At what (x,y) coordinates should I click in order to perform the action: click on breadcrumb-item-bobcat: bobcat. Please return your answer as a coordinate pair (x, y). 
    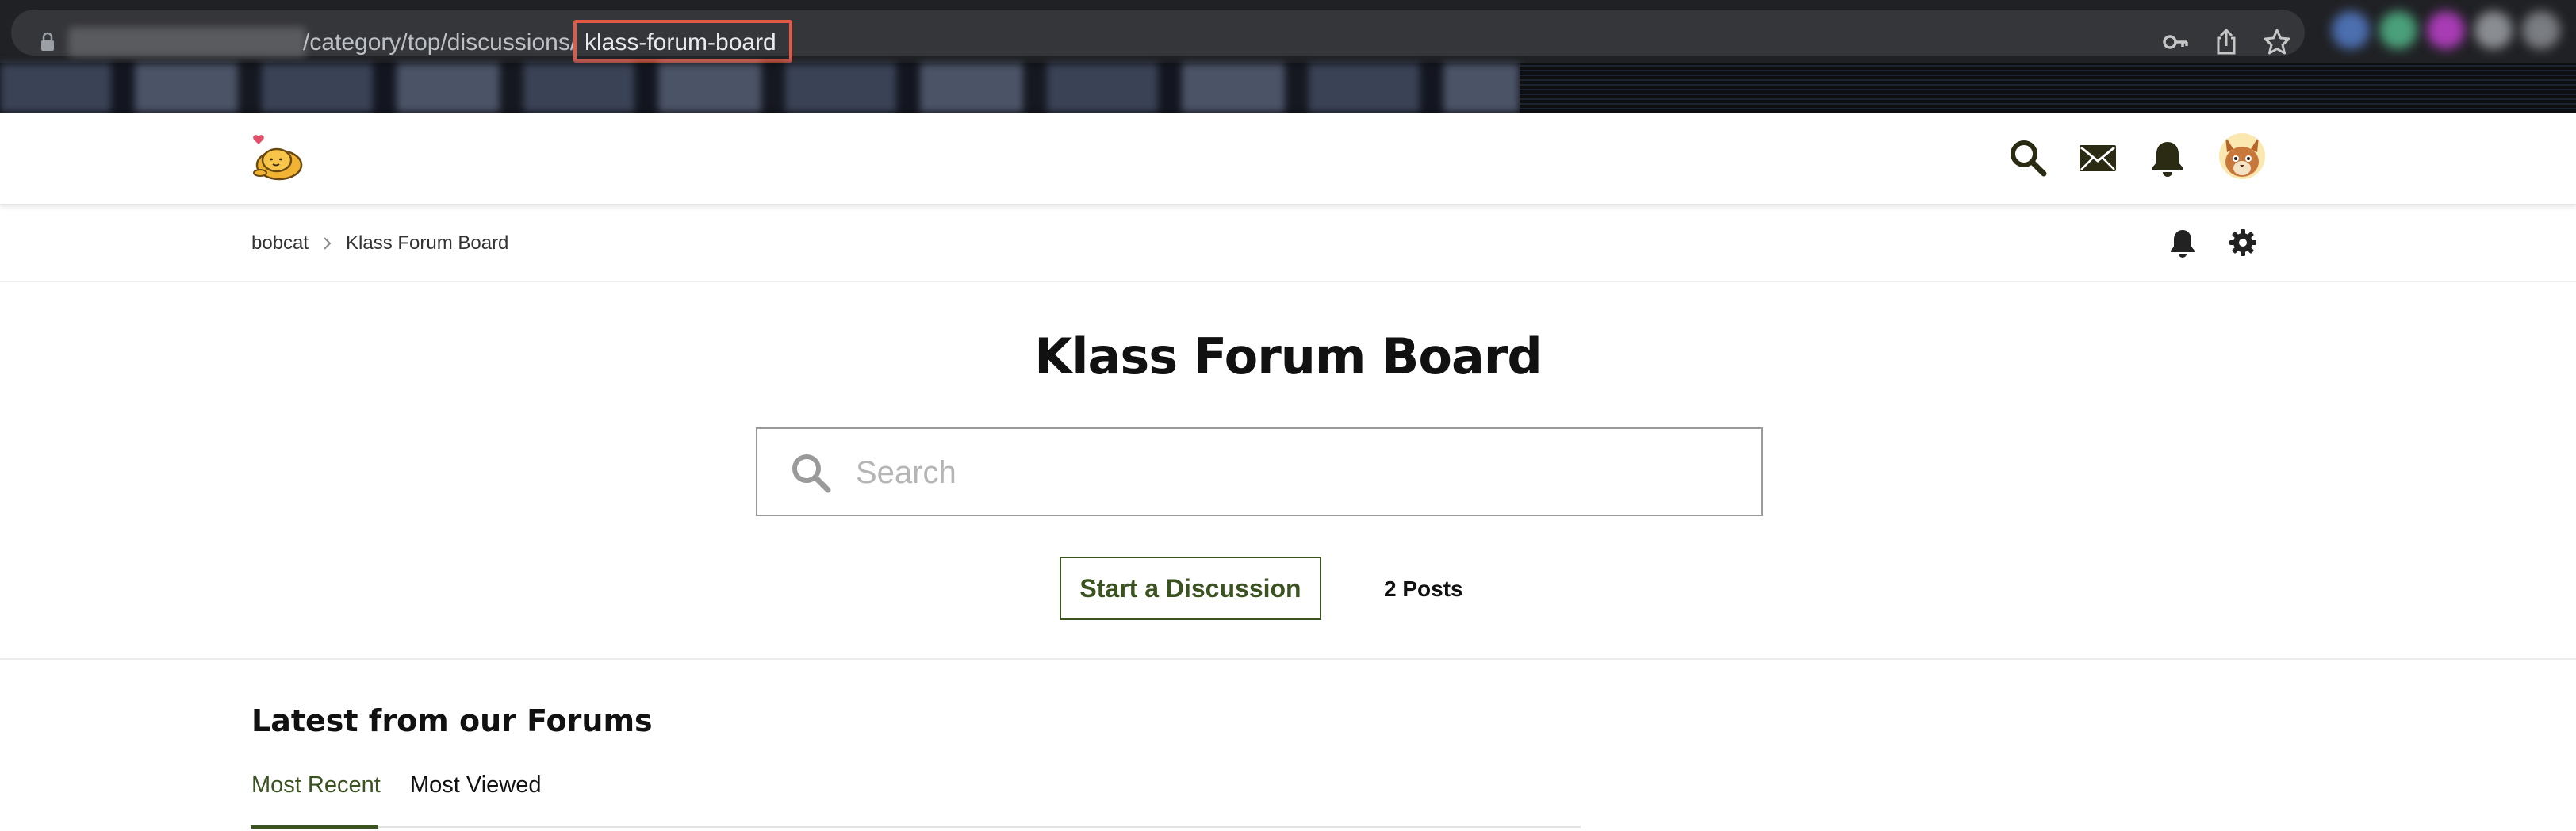
    Looking at the image, I should click on (280, 243).